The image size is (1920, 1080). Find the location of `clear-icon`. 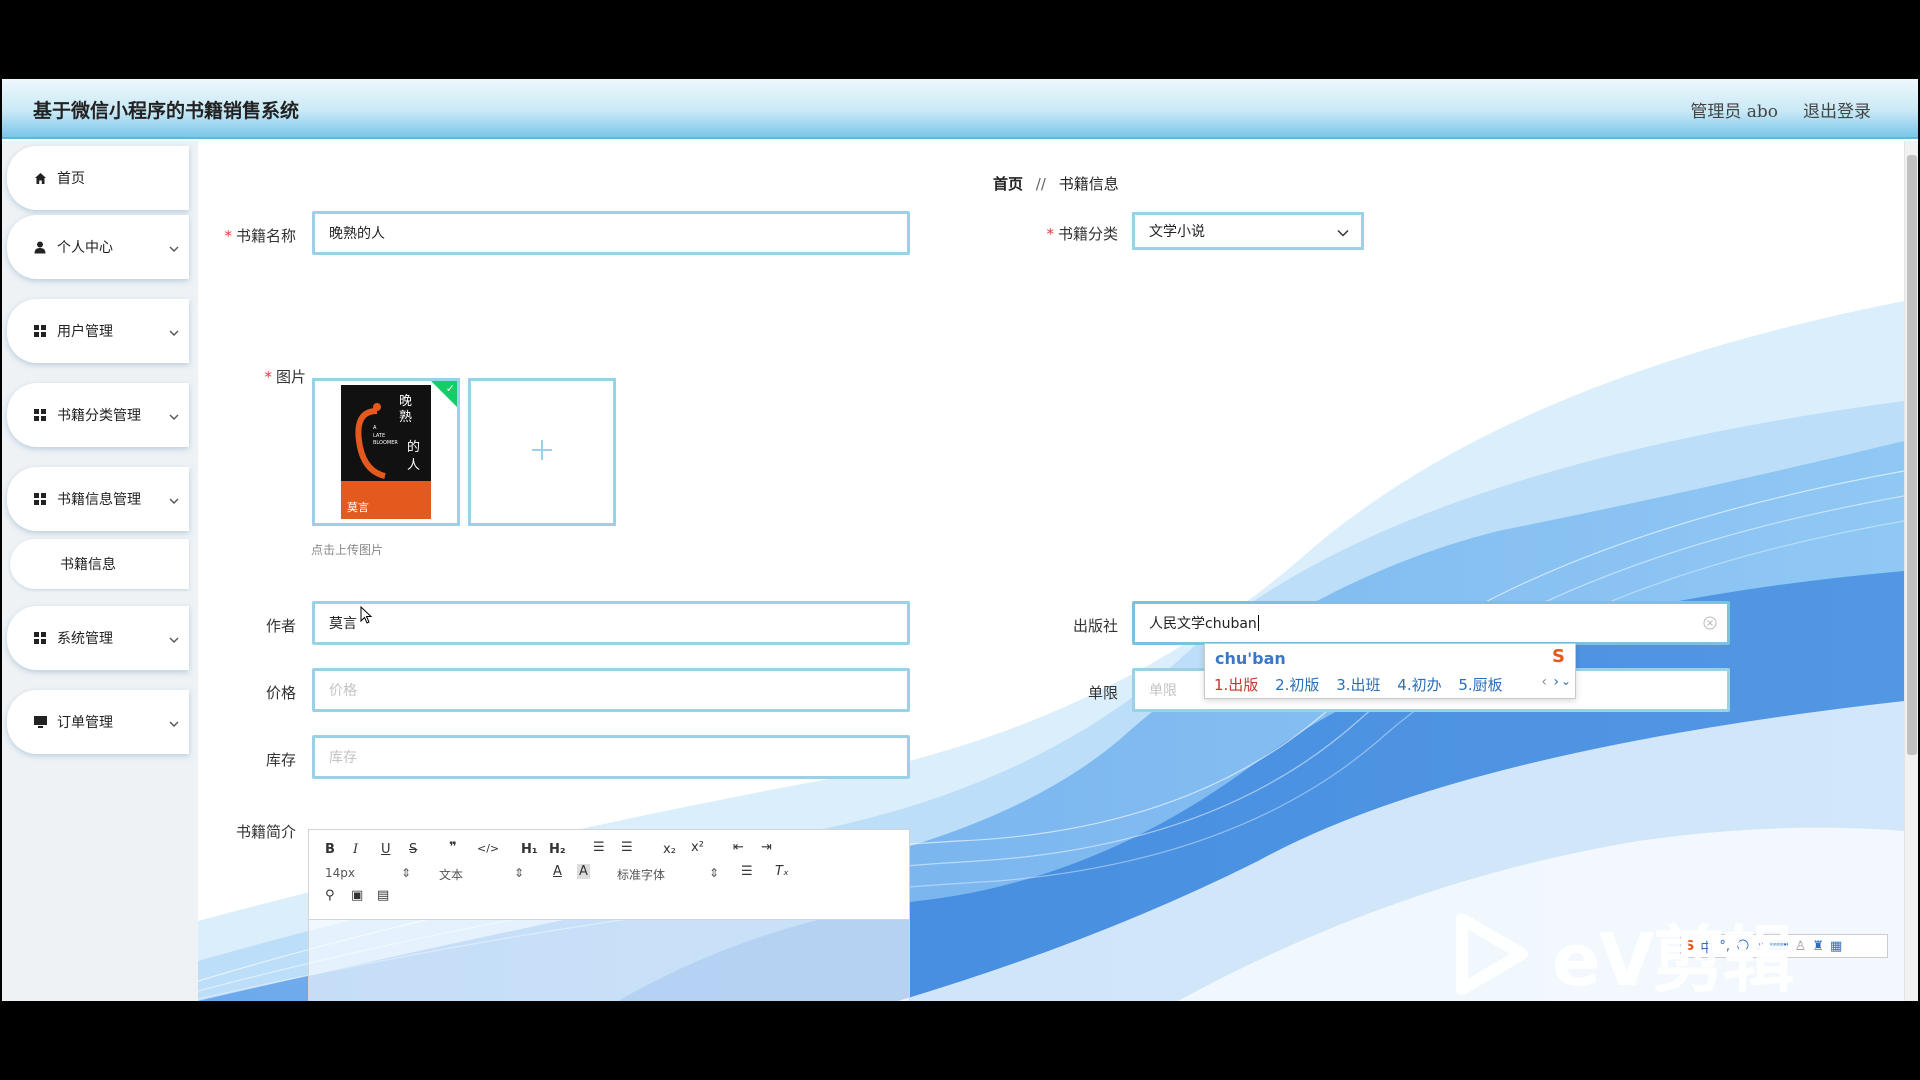

clear-icon is located at coordinates (1710, 625).